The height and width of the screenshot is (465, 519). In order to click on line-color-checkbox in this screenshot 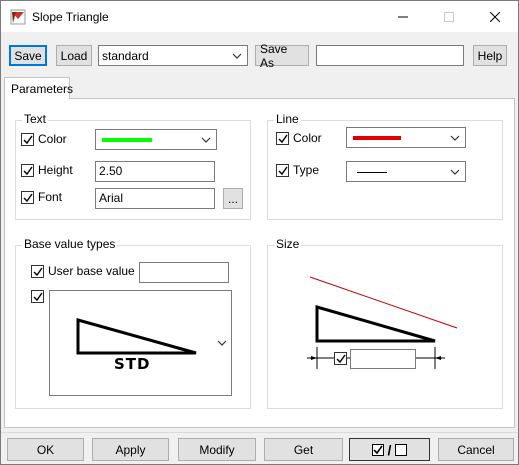, I will do `click(282, 138)`.